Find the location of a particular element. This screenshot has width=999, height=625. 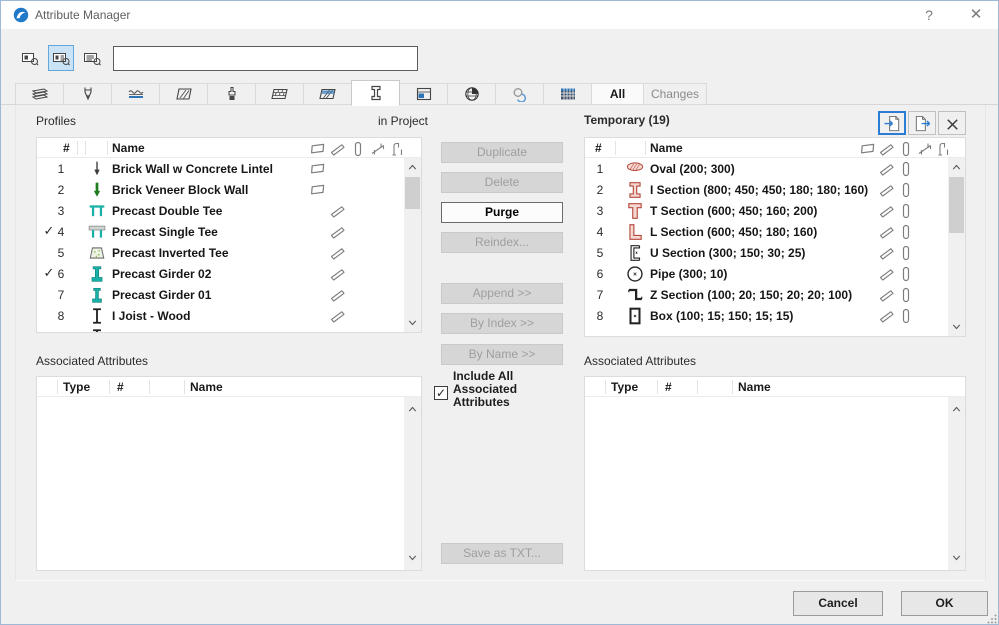

right-assoc-scrollbar is located at coordinates (956, 483).